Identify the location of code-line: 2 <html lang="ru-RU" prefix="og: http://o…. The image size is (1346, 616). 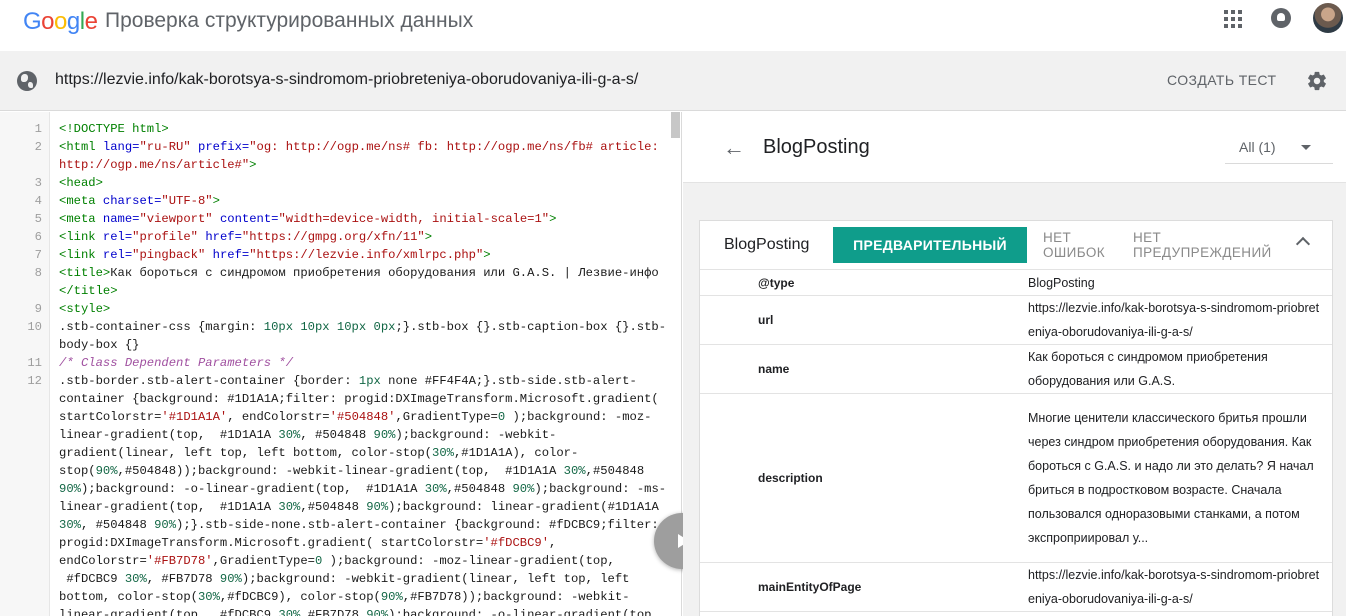
(335, 147).